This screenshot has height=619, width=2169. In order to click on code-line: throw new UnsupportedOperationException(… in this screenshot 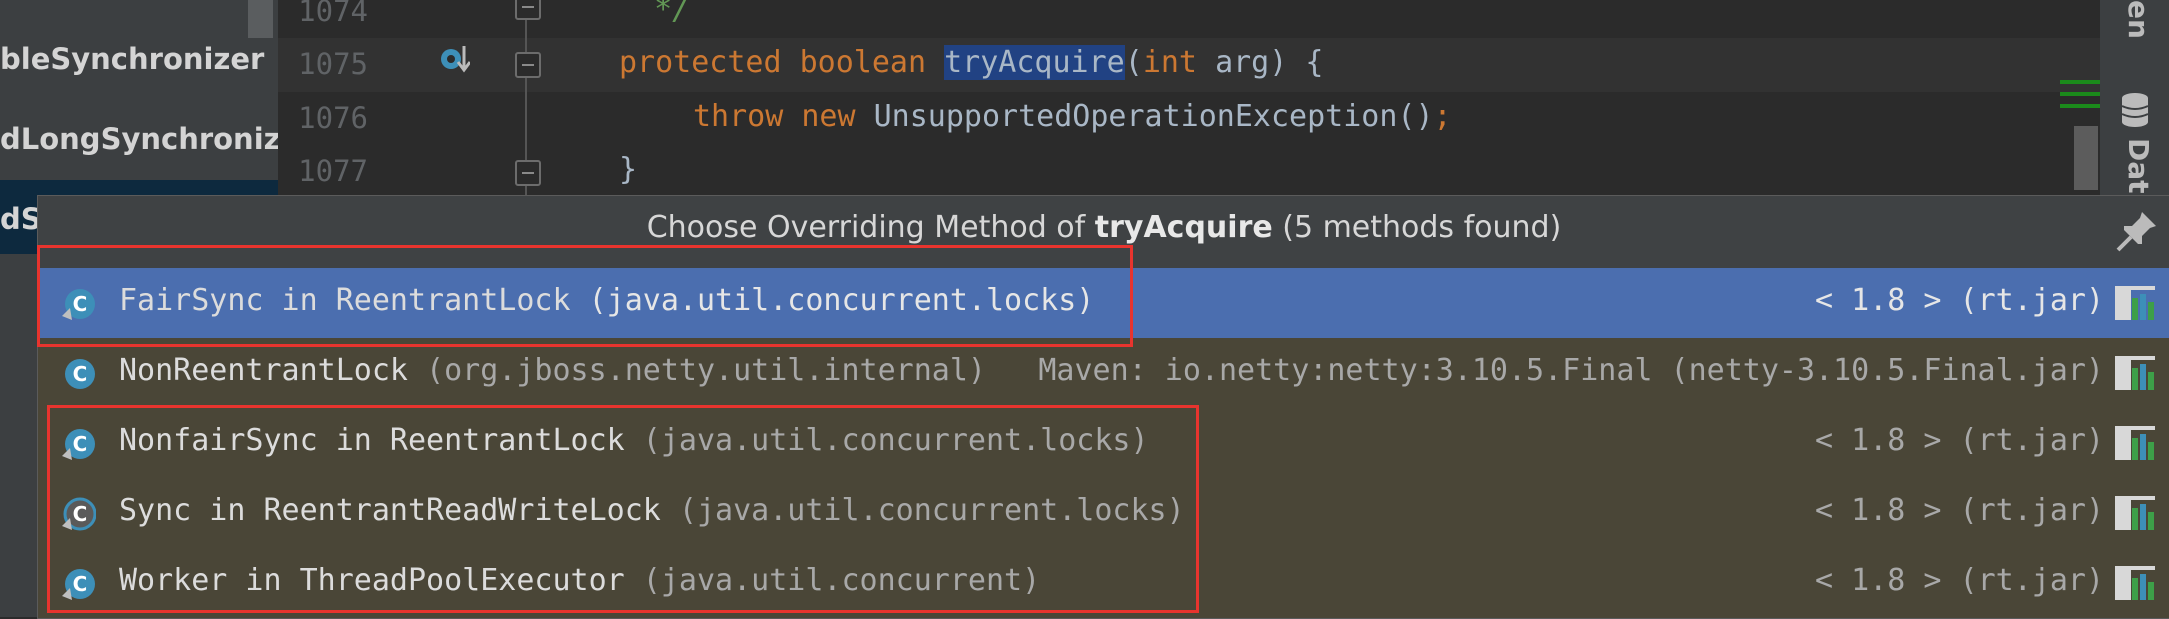, I will do `click(1072, 116)`.